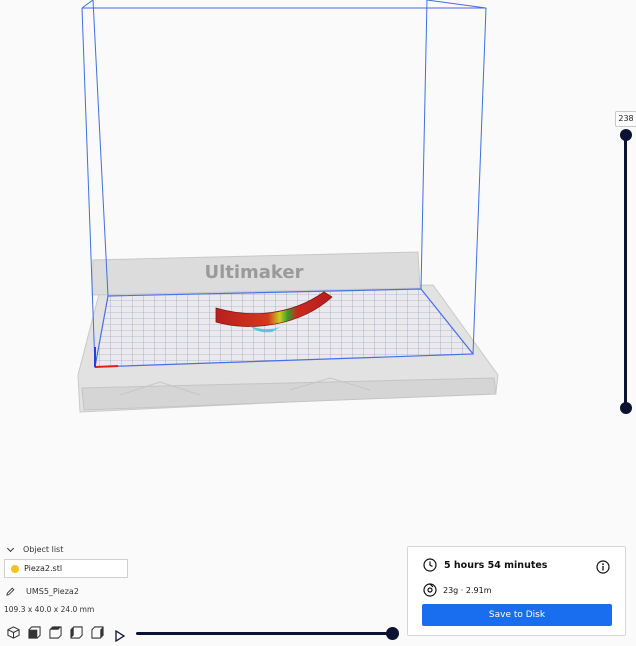 The height and width of the screenshot is (646, 636). I want to click on material-usage-row: 23g · 2.91m, so click(457, 590).